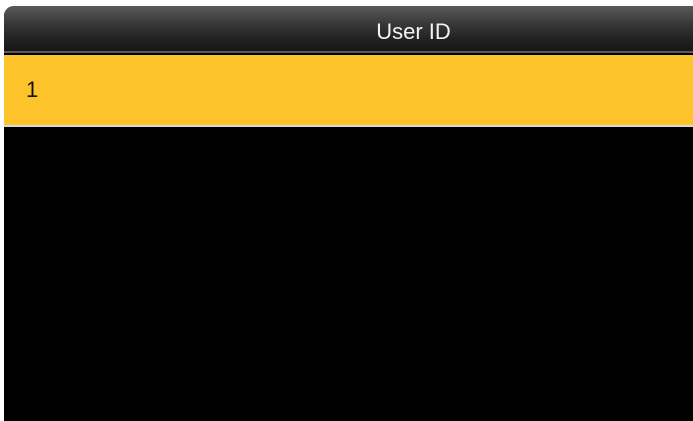 The width and height of the screenshot is (693, 421). Describe the element at coordinates (32, 89) in the screenshot. I see `list-item-label: 1` at that location.